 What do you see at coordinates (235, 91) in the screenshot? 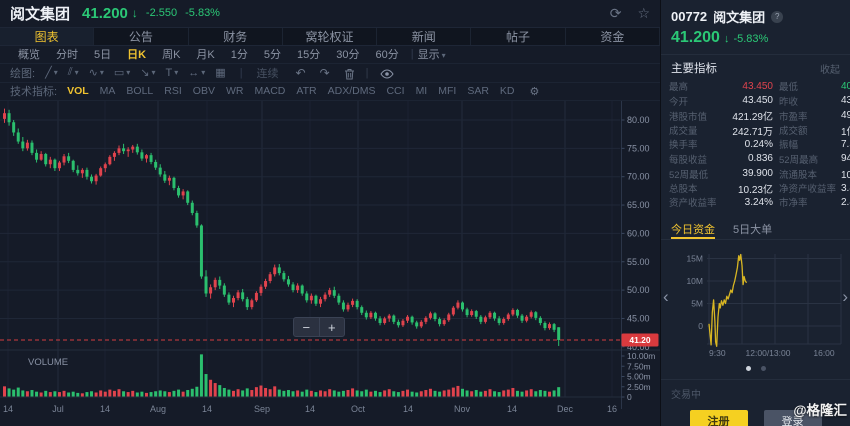
I see `indicator-wr: WR` at bounding box center [235, 91].